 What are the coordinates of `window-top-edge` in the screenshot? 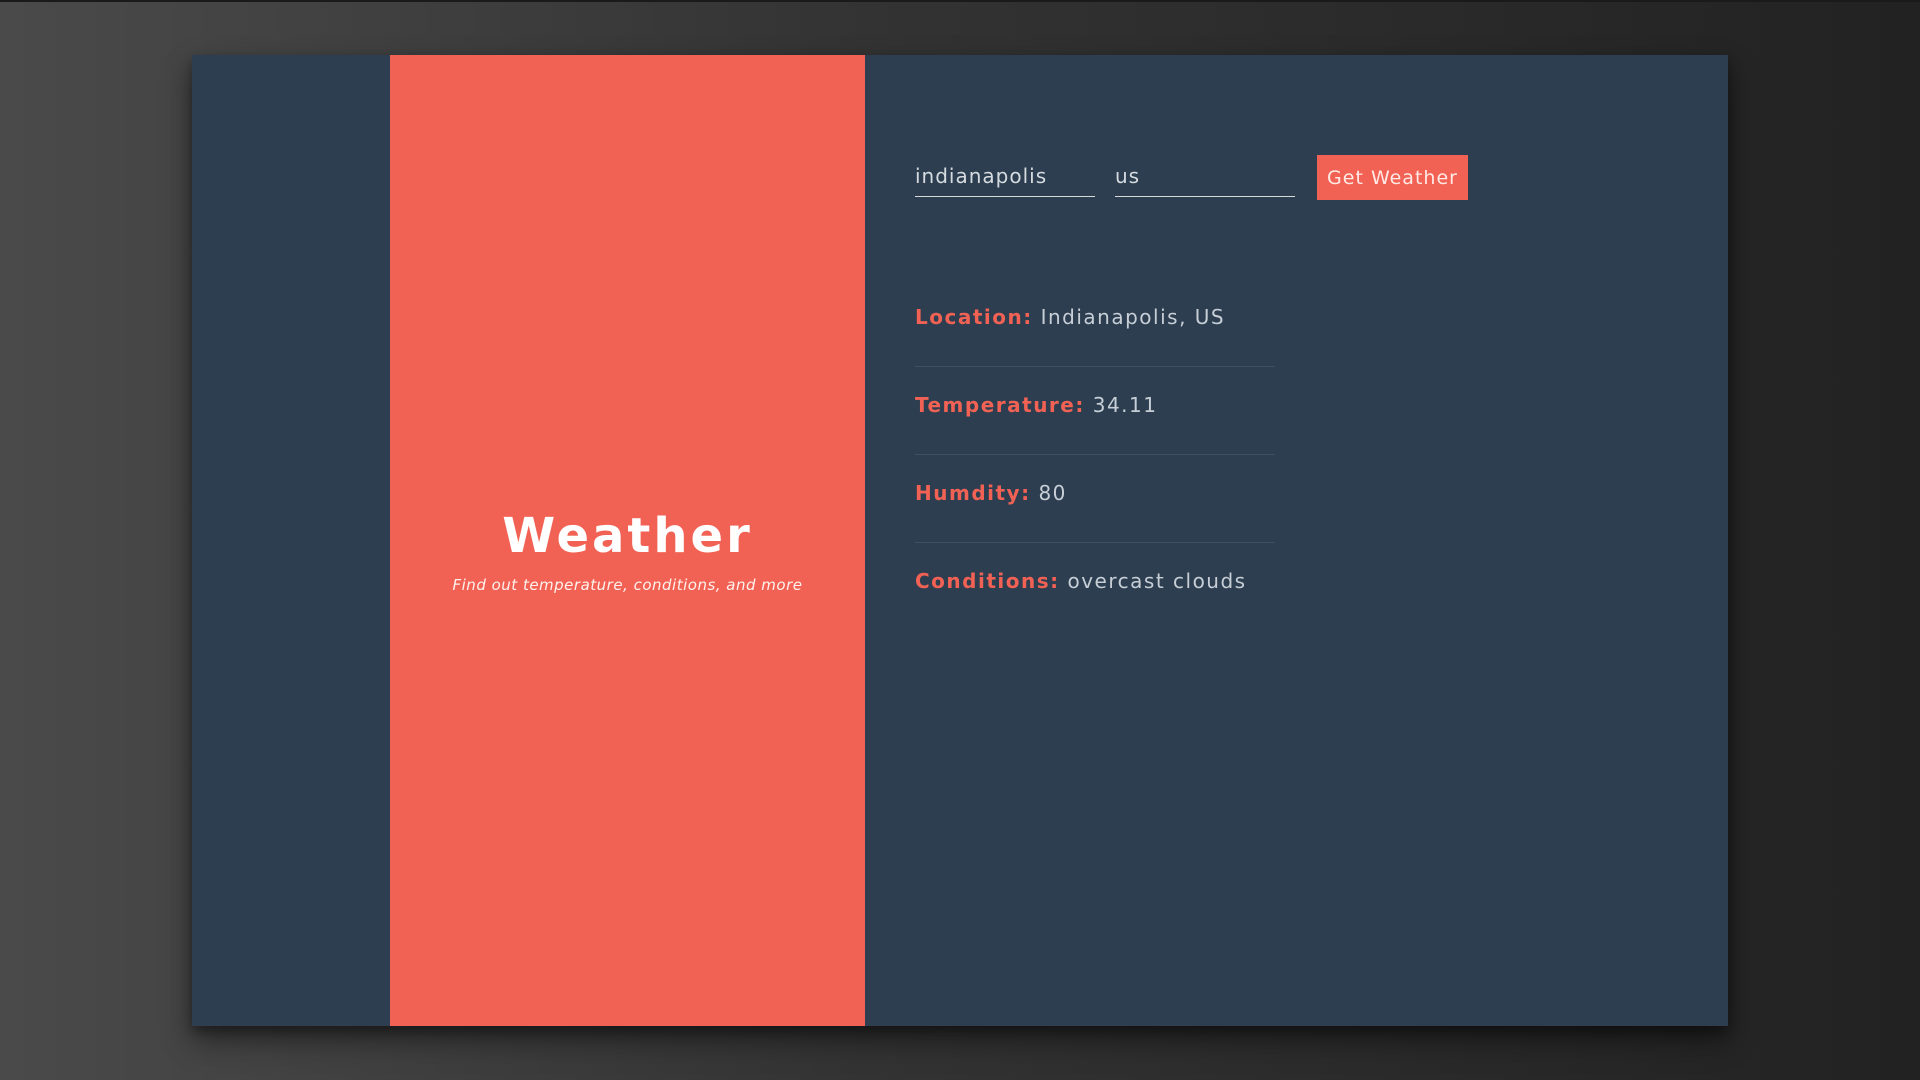 It's located at (960, 1).